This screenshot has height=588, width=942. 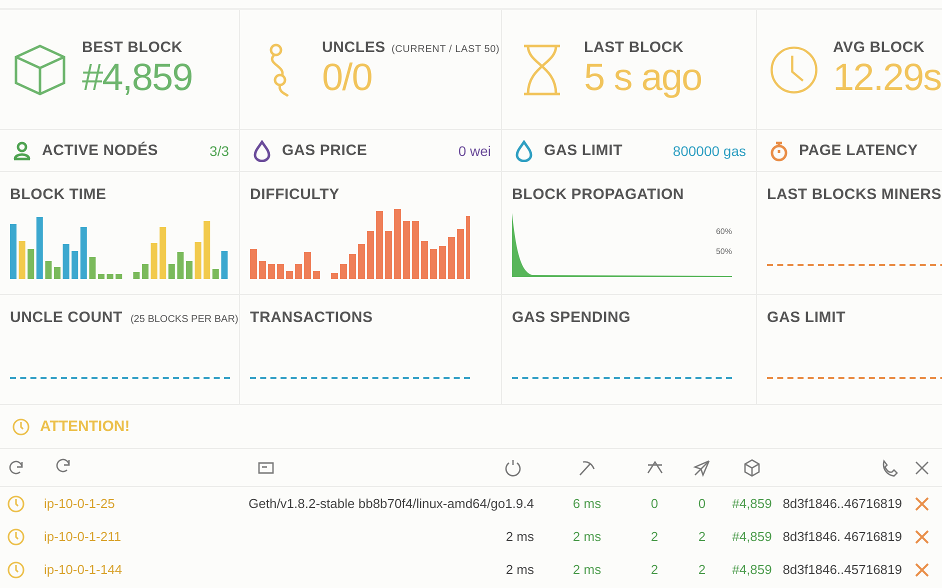 I want to click on stat-value: #4,859, so click(x=137, y=78).